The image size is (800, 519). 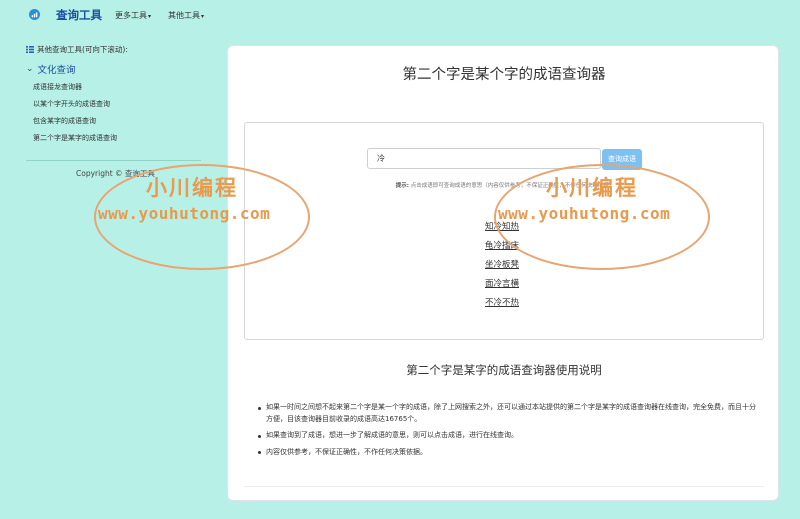 I want to click on usage-item: 内容仅供参考，不保证正确性，不作任何决策依据。, so click(x=510, y=453).